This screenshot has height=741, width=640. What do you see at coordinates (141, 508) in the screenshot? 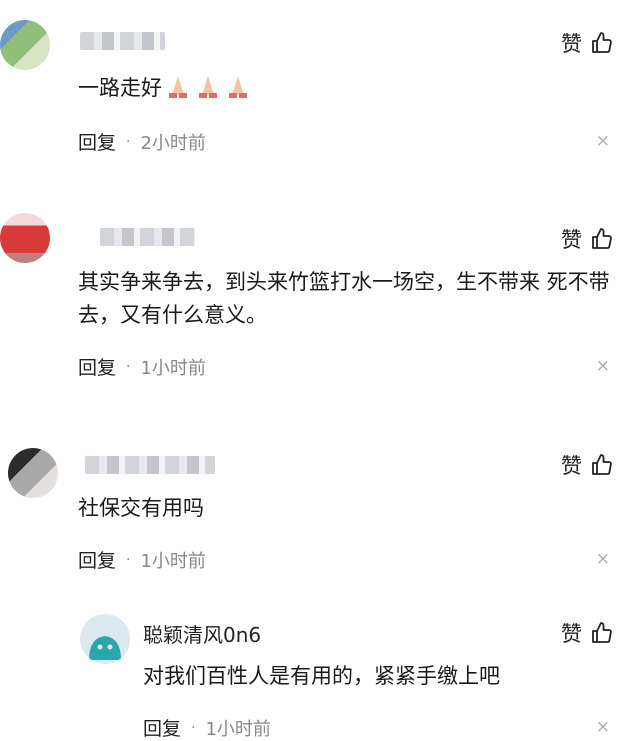
I see `comment-text: 社保交有用吗` at bounding box center [141, 508].